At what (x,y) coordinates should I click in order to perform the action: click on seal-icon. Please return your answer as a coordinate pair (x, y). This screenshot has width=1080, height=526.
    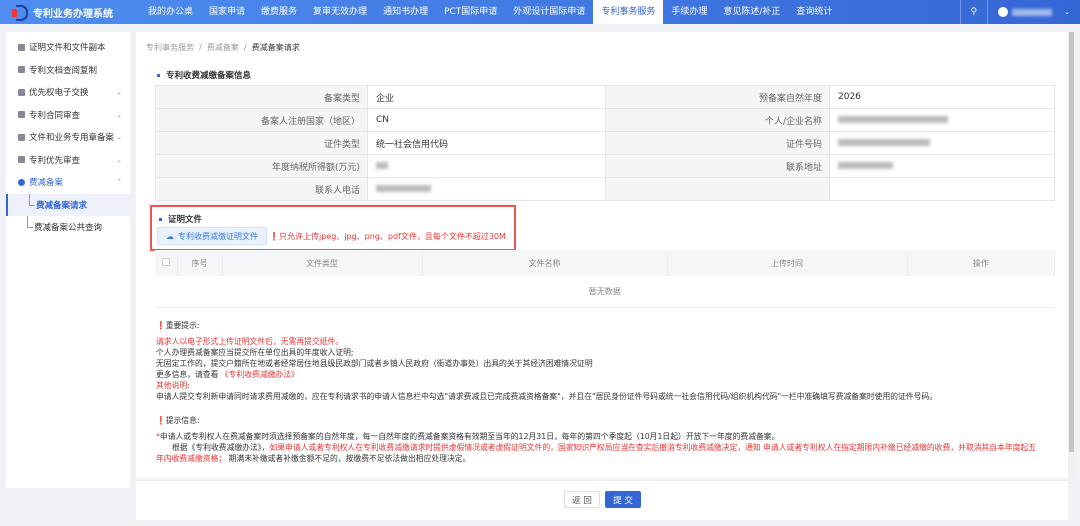
    Looking at the image, I should click on (21, 137).